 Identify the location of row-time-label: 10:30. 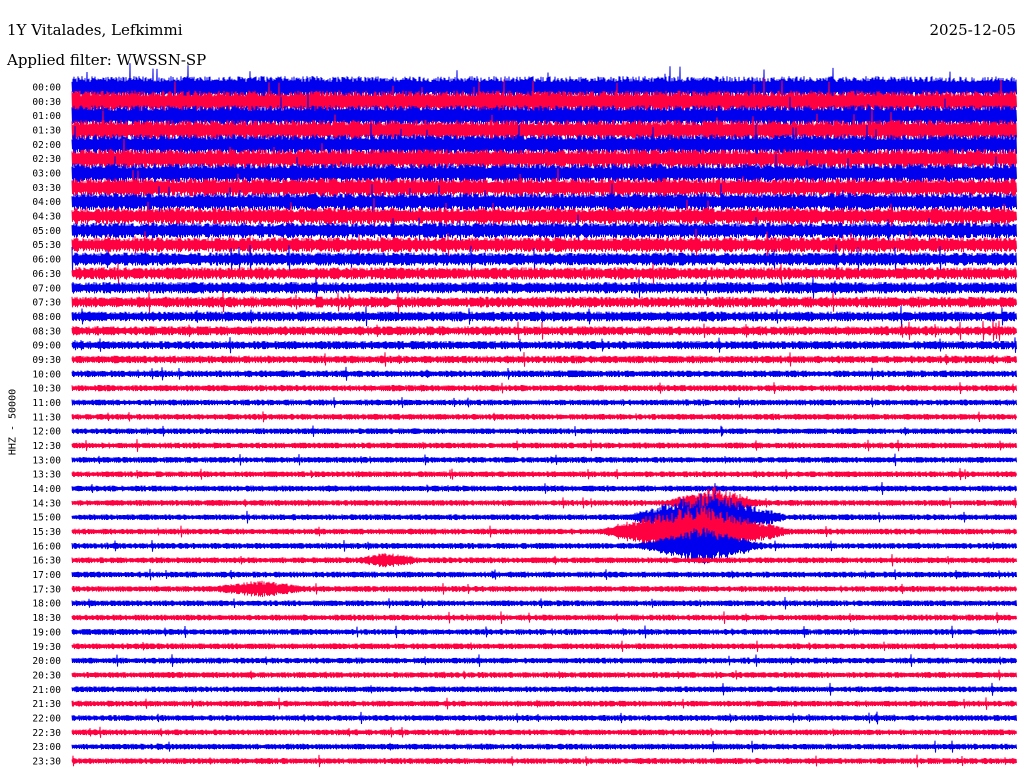
(46, 389).